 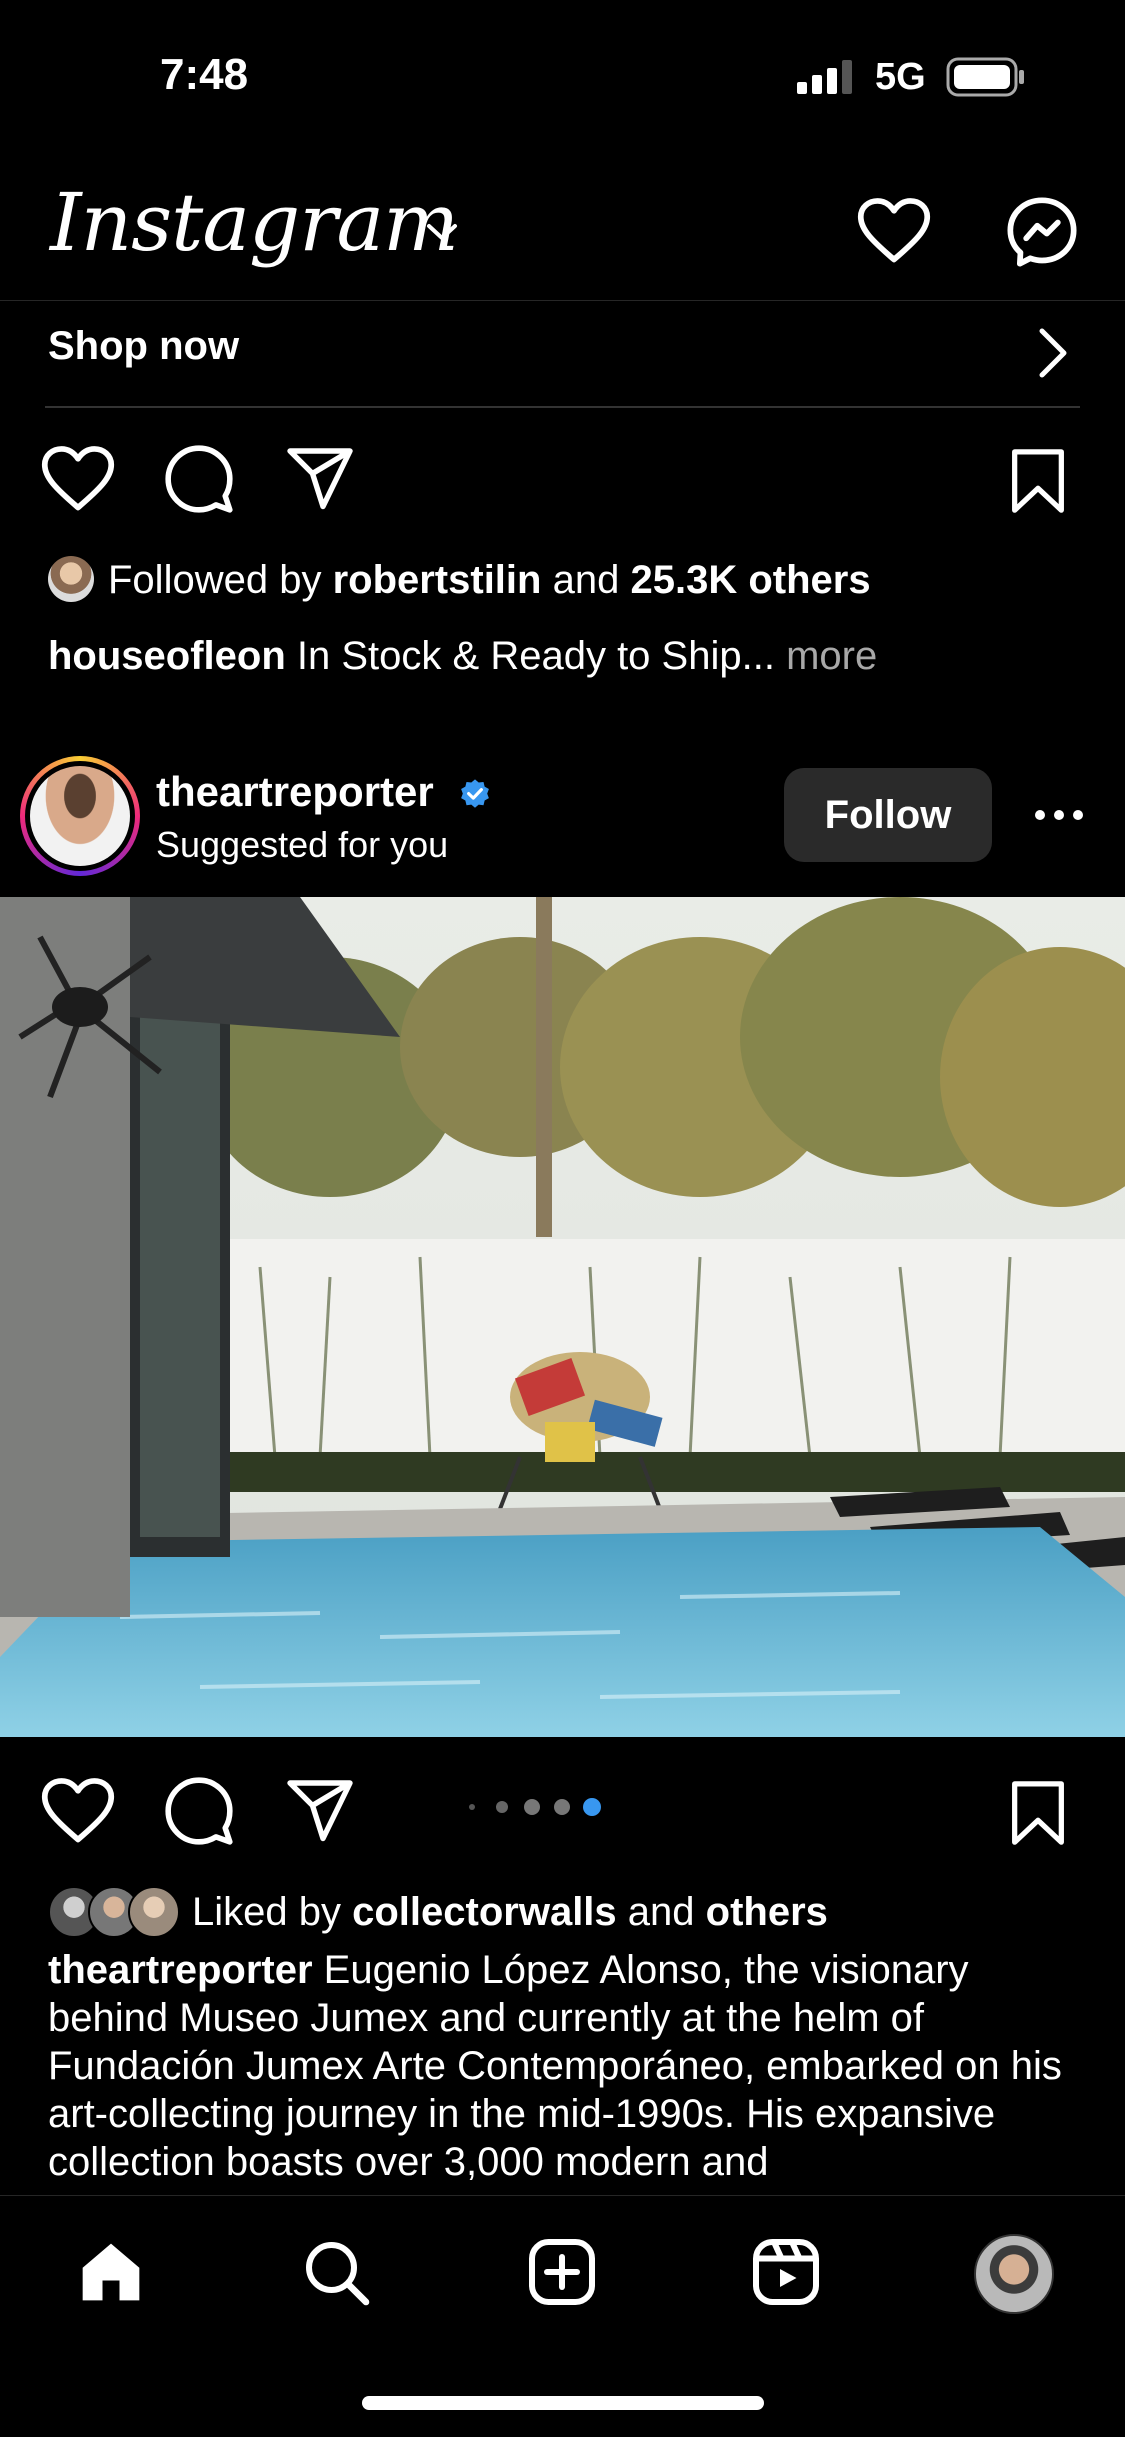 I want to click on followed-by-user: robertstilin, so click(x=437, y=580).